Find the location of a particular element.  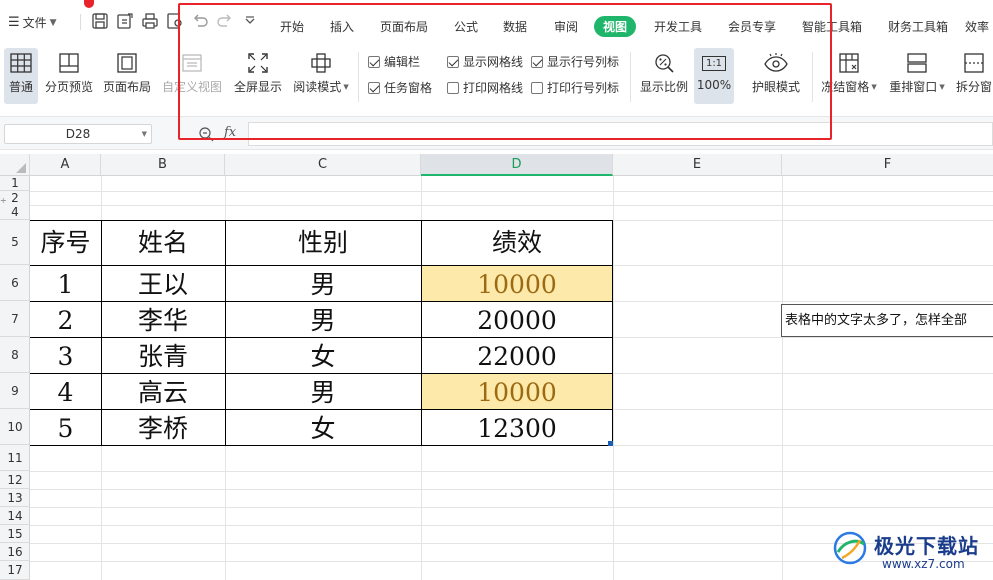

table-cell: 李桥 is located at coordinates (163, 427).